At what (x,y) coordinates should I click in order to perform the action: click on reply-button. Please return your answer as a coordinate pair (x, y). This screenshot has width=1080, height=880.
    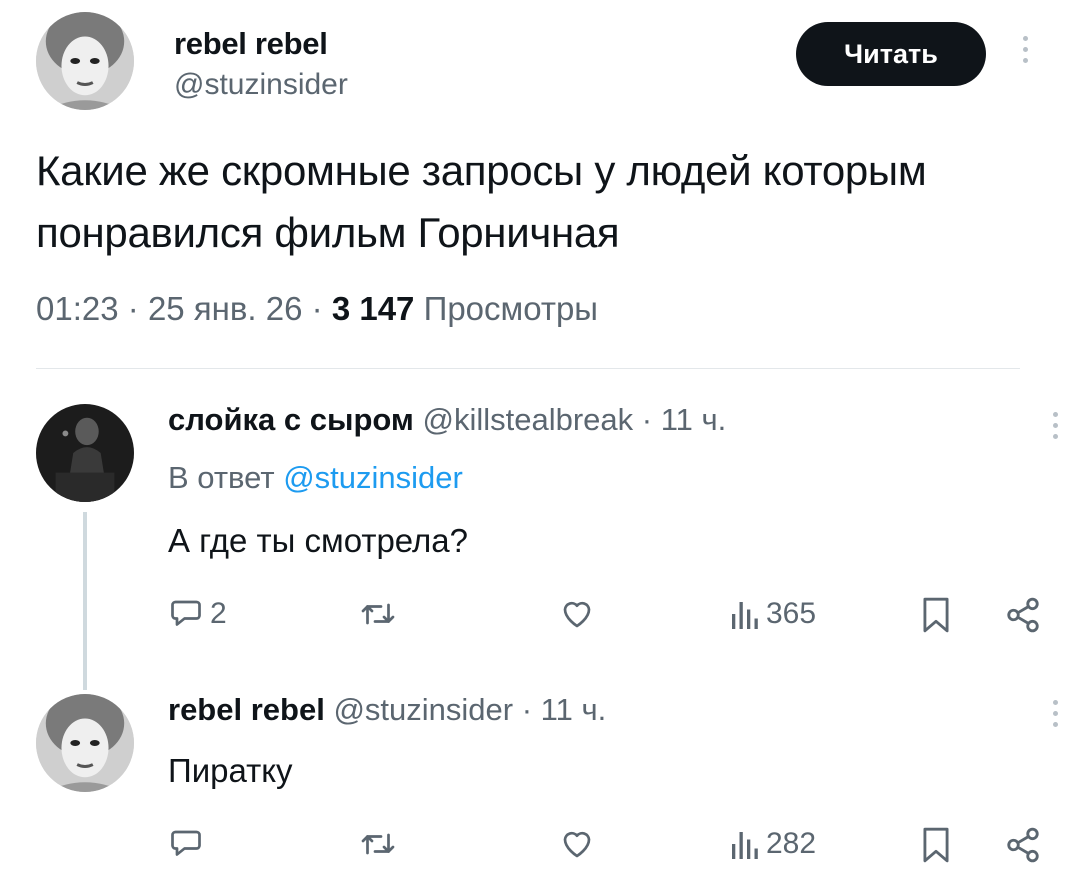
    Looking at the image, I should click on (189, 844).